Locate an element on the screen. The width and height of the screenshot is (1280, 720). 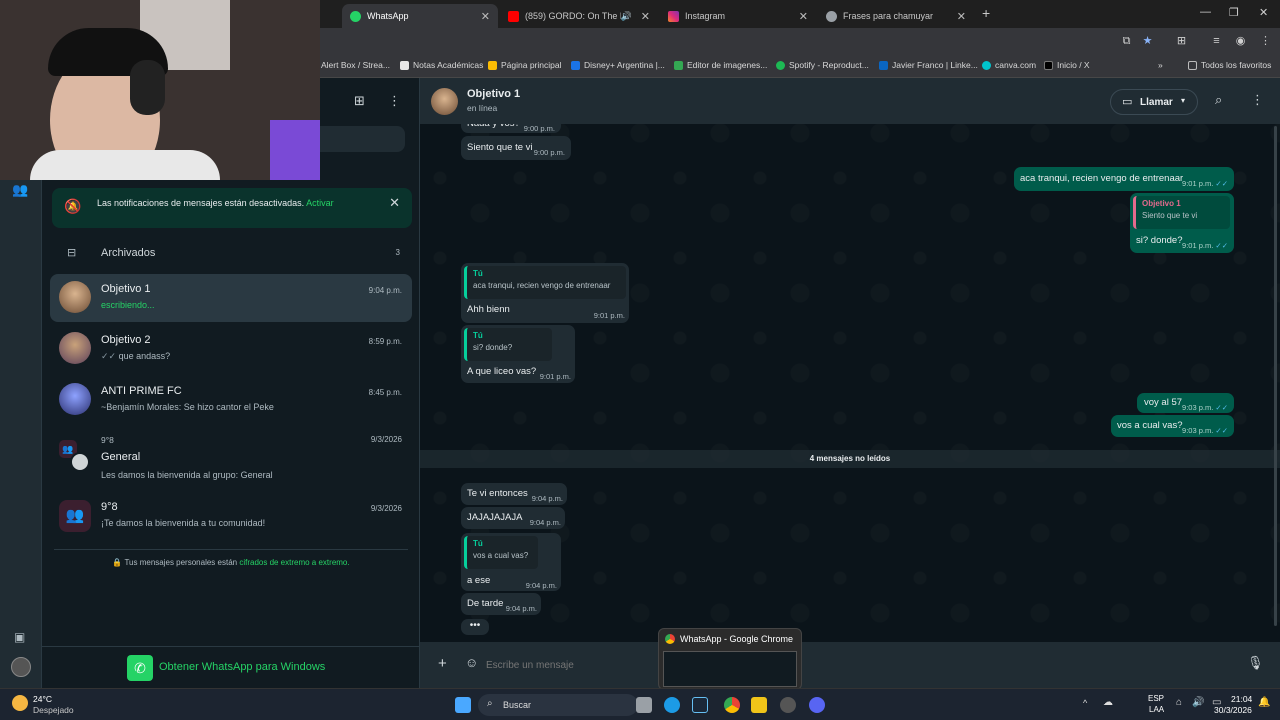
message-composer: + ☺ 🎙 is located at coordinates (850, 665).